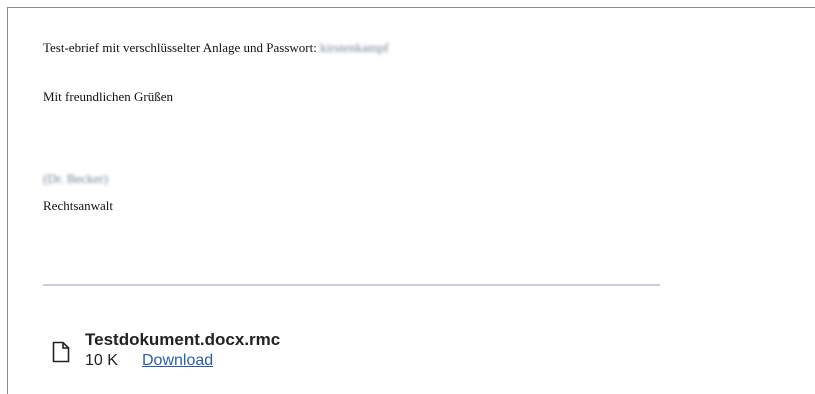 The width and height of the screenshot is (815, 394). I want to click on attachment-item: Testdokument.docx.rmc 10 K Download, so click(212, 358).